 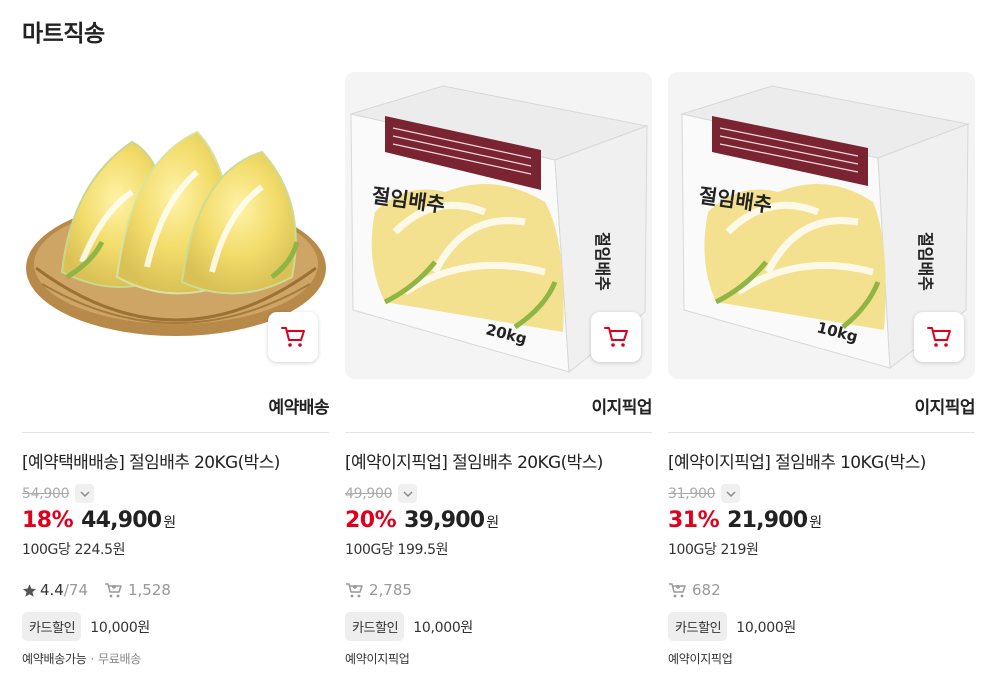 I want to click on product-stats: 682, so click(x=694, y=590).